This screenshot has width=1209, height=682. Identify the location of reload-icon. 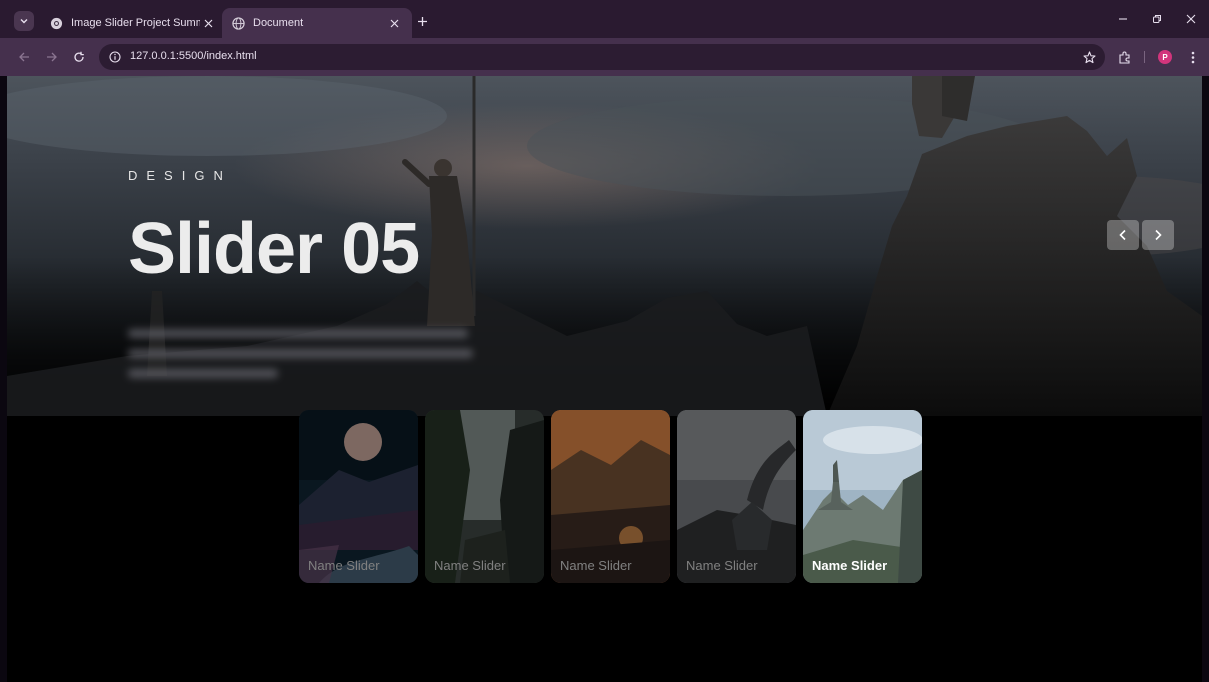
(79, 56).